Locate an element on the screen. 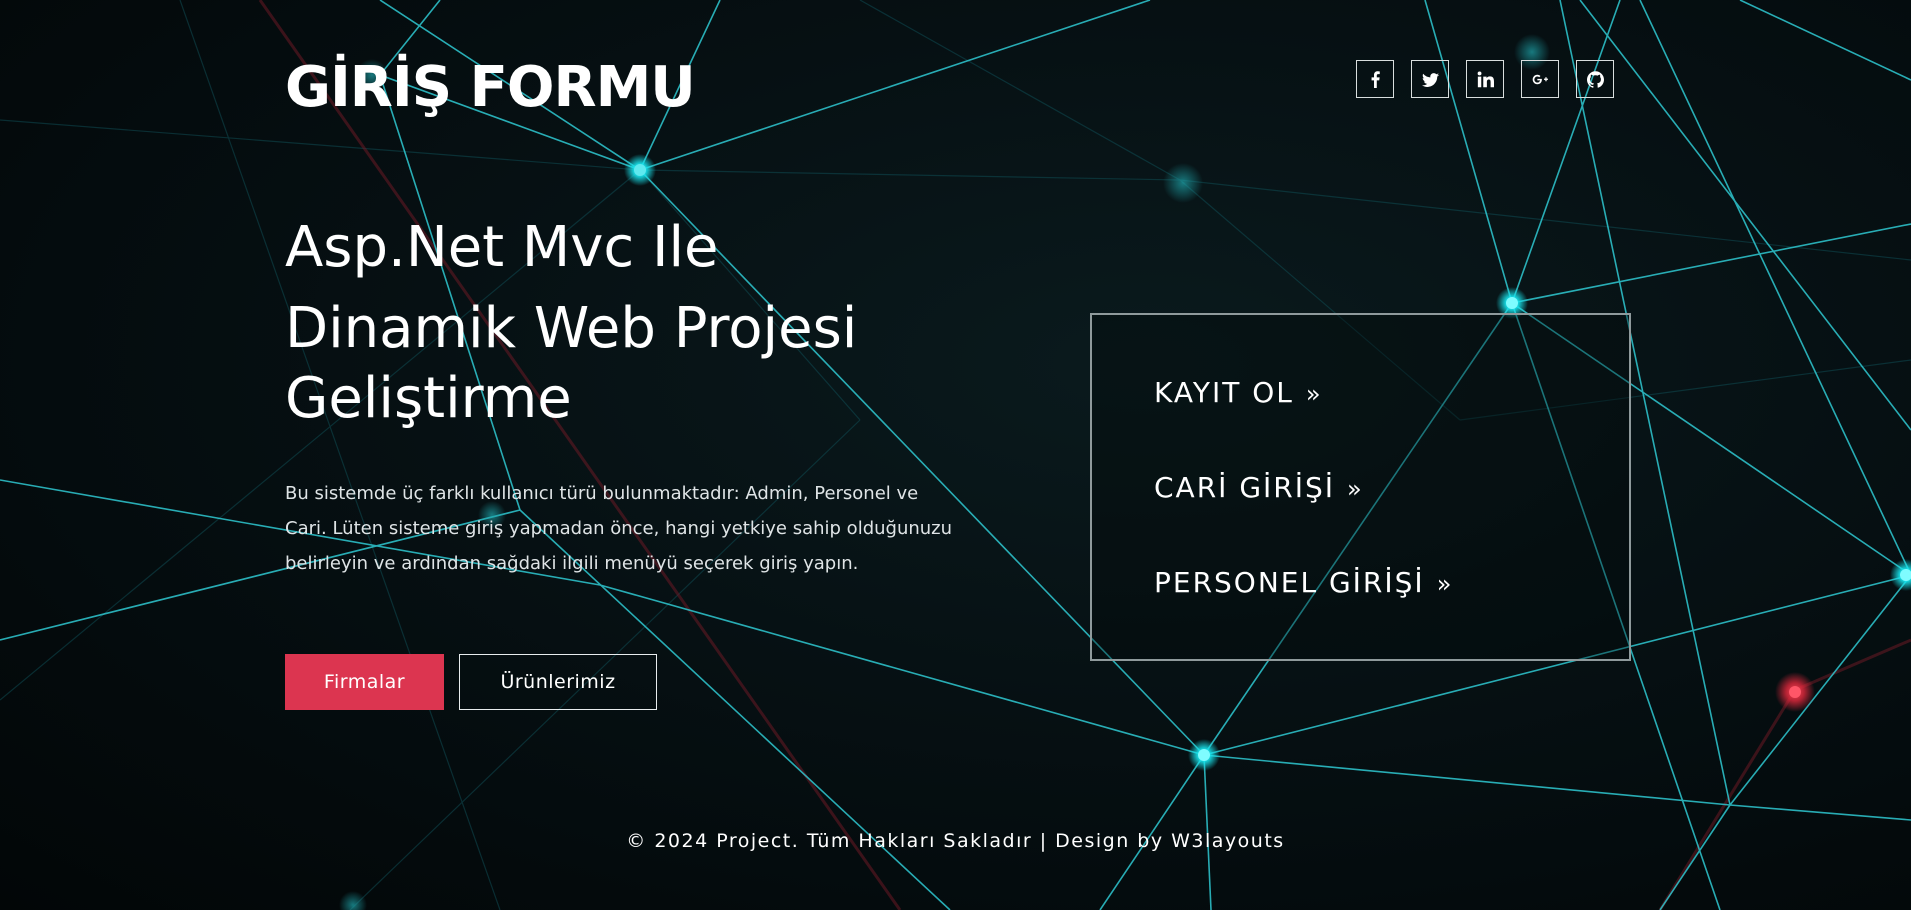  facebook-icon is located at coordinates (1375, 79).